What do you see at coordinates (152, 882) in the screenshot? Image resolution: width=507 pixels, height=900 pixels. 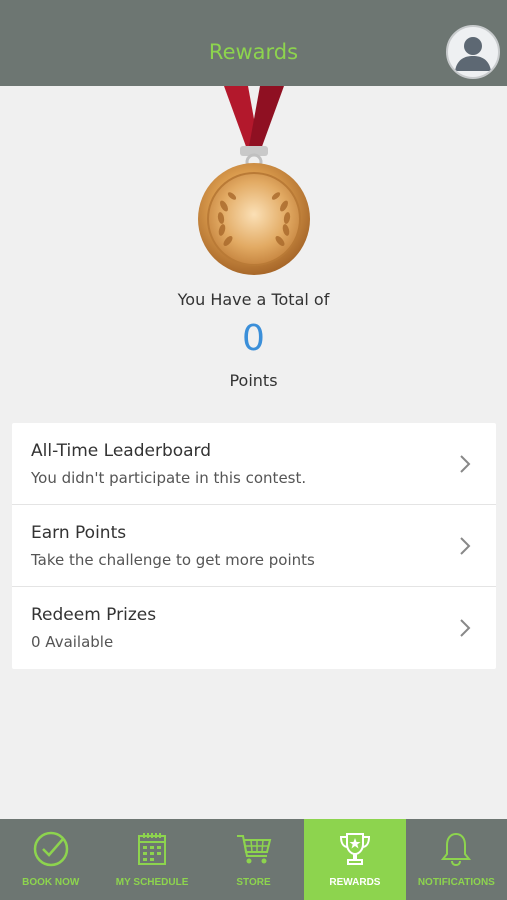 I see `tab-label: MY SCHEDULE` at bounding box center [152, 882].